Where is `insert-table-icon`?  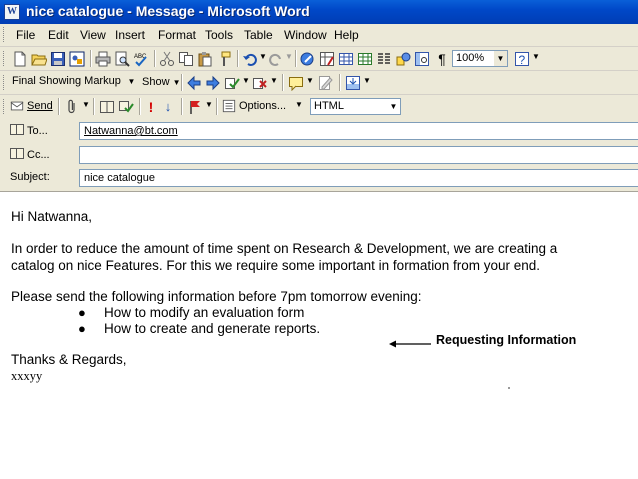
insert-table-icon is located at coordinates (346, 59).